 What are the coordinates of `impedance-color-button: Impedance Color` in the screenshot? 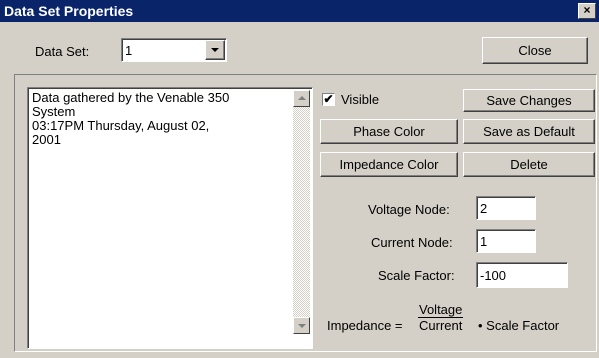 It's located at (389, 164).